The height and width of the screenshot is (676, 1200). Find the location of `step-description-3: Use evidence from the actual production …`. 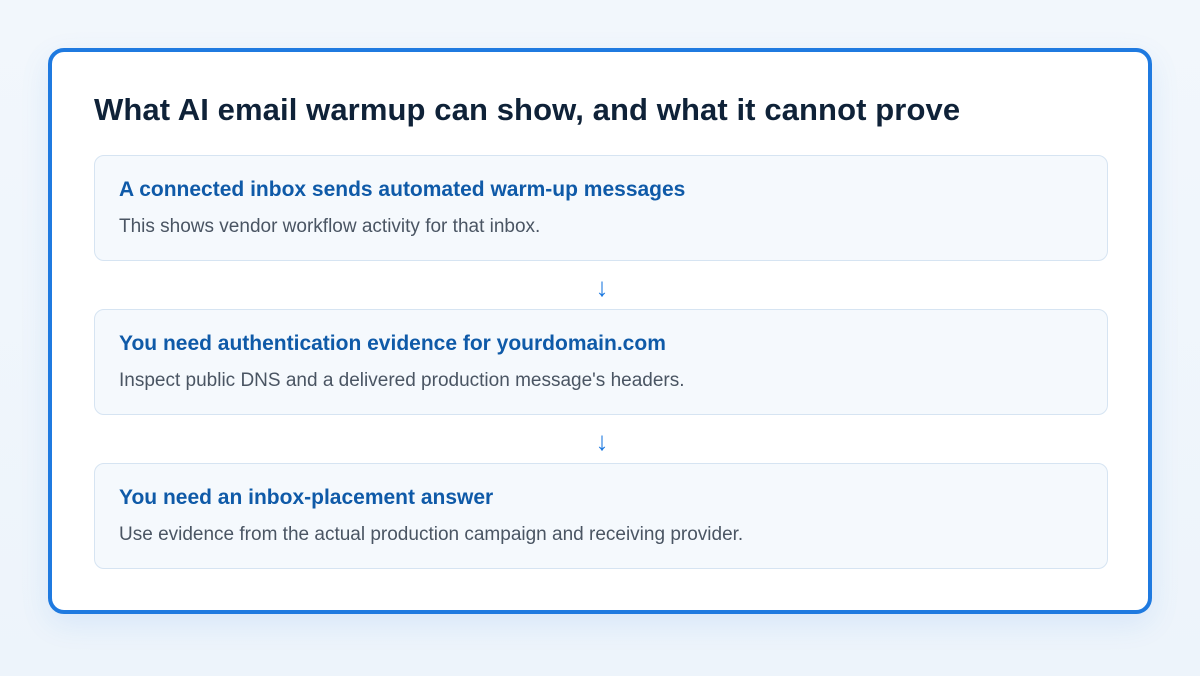

step-description-3: Use evidence from the actual production … is located at coordinates (431, 534).